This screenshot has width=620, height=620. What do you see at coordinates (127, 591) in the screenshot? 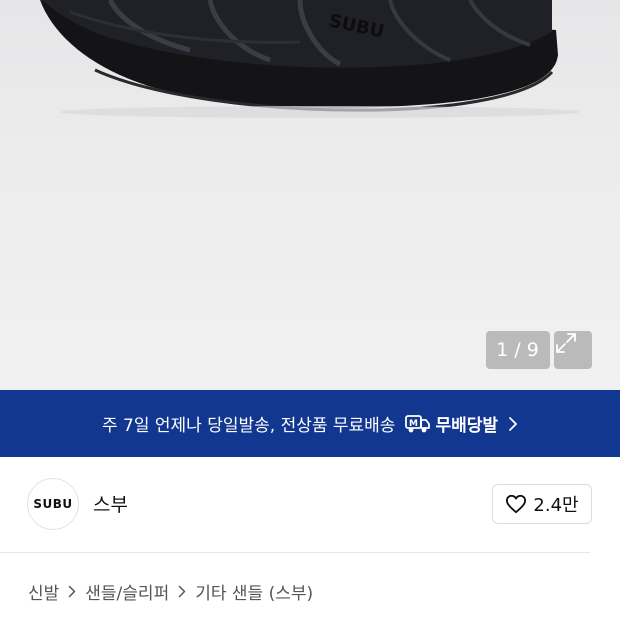
I see `breadcrumb-item-sandals-slippers: 샌들/슬리퍼` at bounding box center [127, 591].